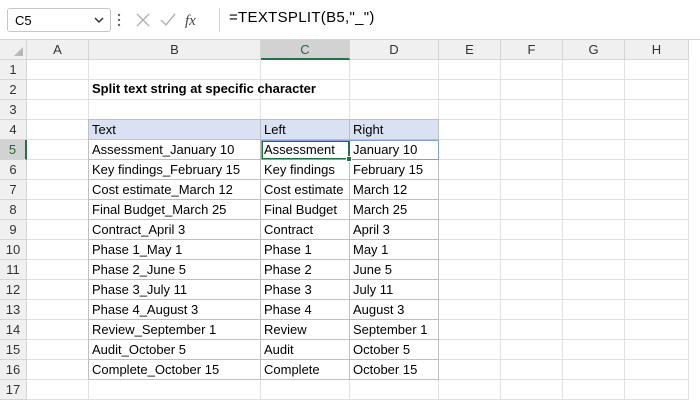 The height and width of the screenshot is (400, 700). I want to click on formula-bar: C5 fx =TEXTSPLIT(B5,"_"), so click(350, 20).